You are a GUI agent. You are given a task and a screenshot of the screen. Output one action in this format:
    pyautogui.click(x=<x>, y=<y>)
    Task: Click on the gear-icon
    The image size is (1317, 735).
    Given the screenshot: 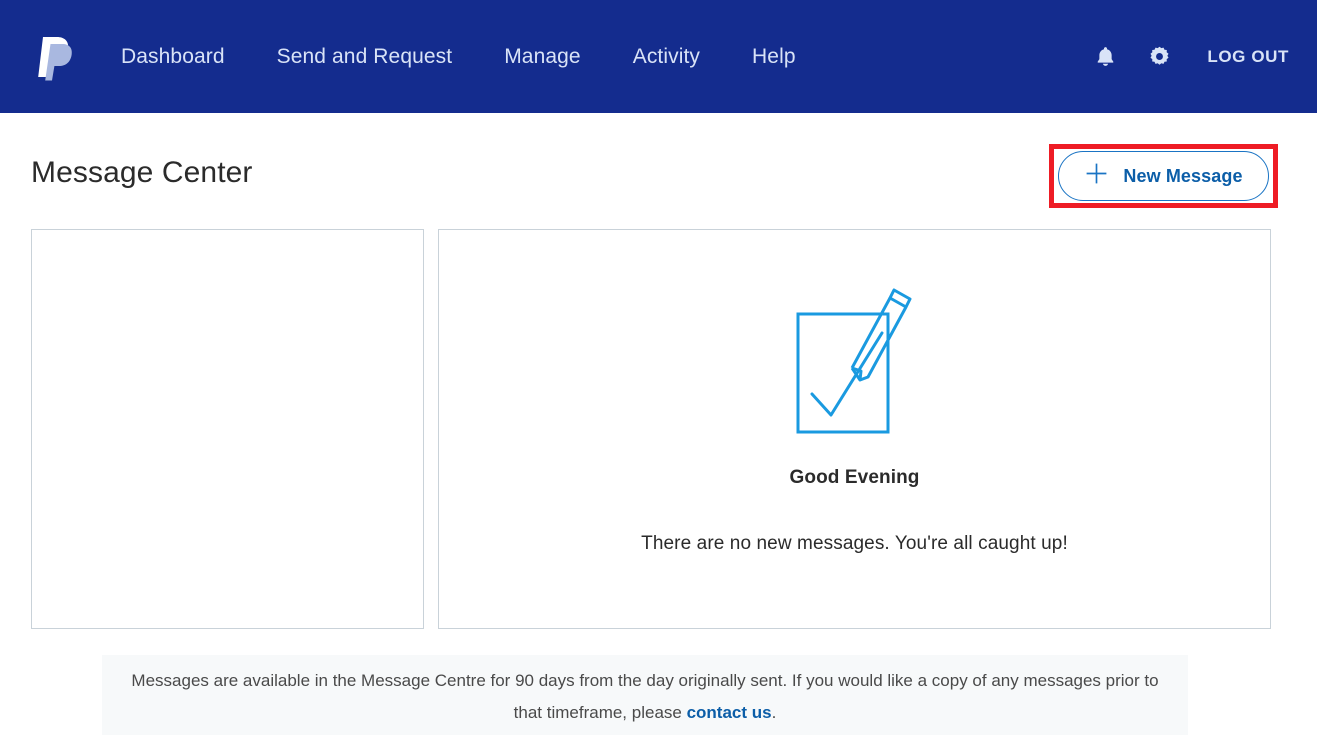 What is the action you would take?
    pyautogui.click(x=1159, y=57)
    